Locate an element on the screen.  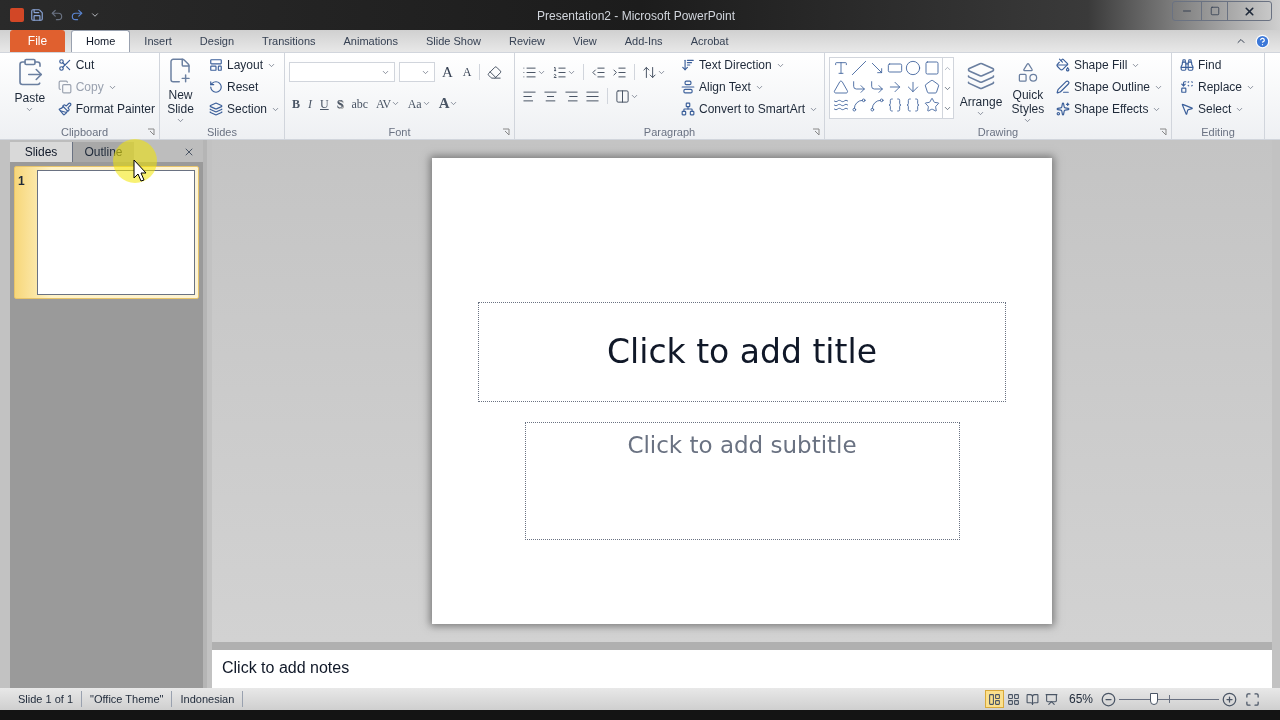
ribbon-button: Find is located at coordinates (1218, 65).